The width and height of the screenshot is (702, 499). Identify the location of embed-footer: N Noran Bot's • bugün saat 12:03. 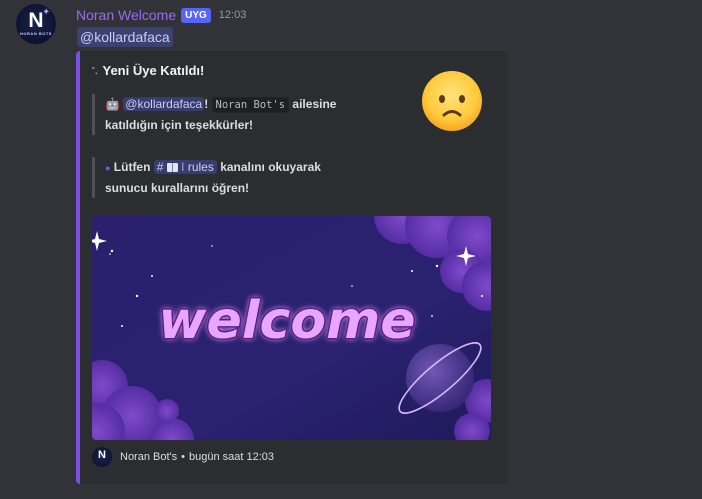
(183, 457).